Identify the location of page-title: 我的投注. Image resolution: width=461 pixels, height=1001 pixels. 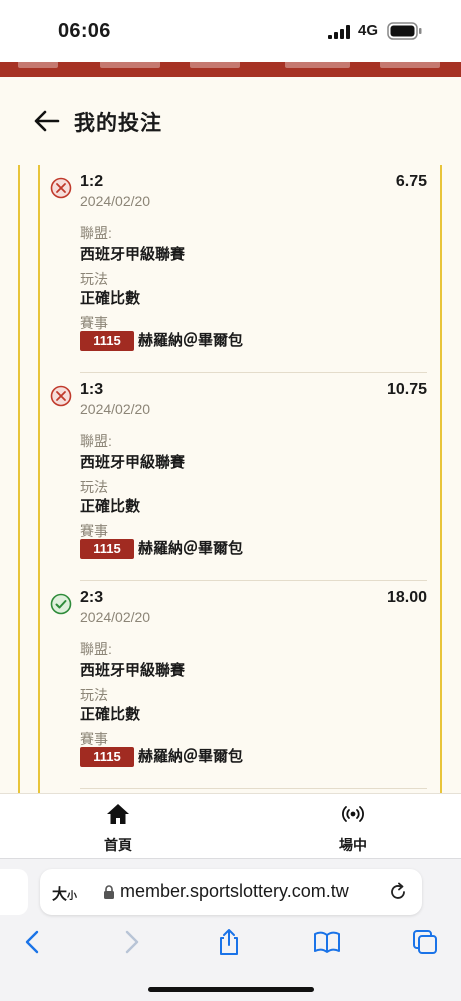
(118, 123).